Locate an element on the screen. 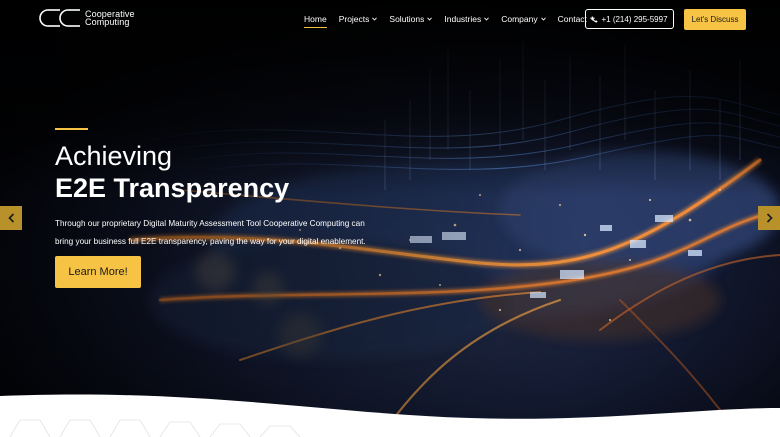 This screenshot has width=780, height=437. nav-item-industries: Industries is located at coordinates (467, 19).